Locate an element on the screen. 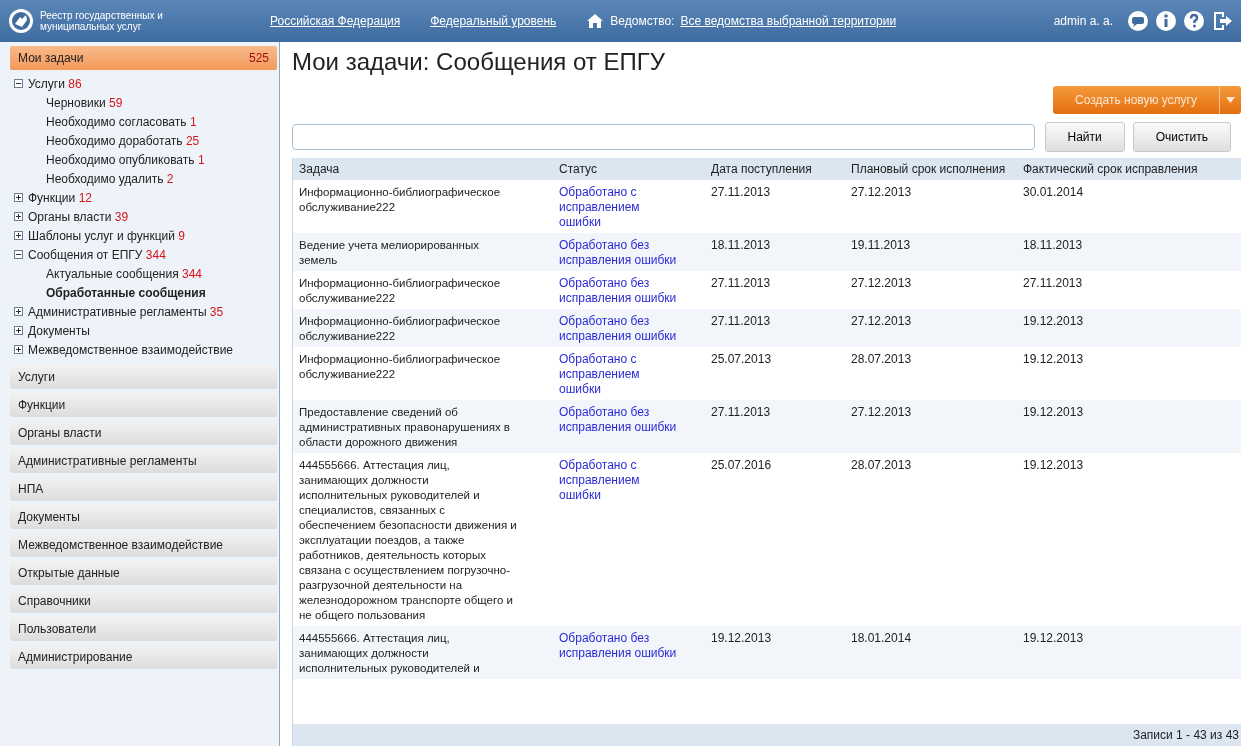 The width and height of the screenshot is (1241, 746). column-header: Дата поступления is located at coordinates (775, 169).